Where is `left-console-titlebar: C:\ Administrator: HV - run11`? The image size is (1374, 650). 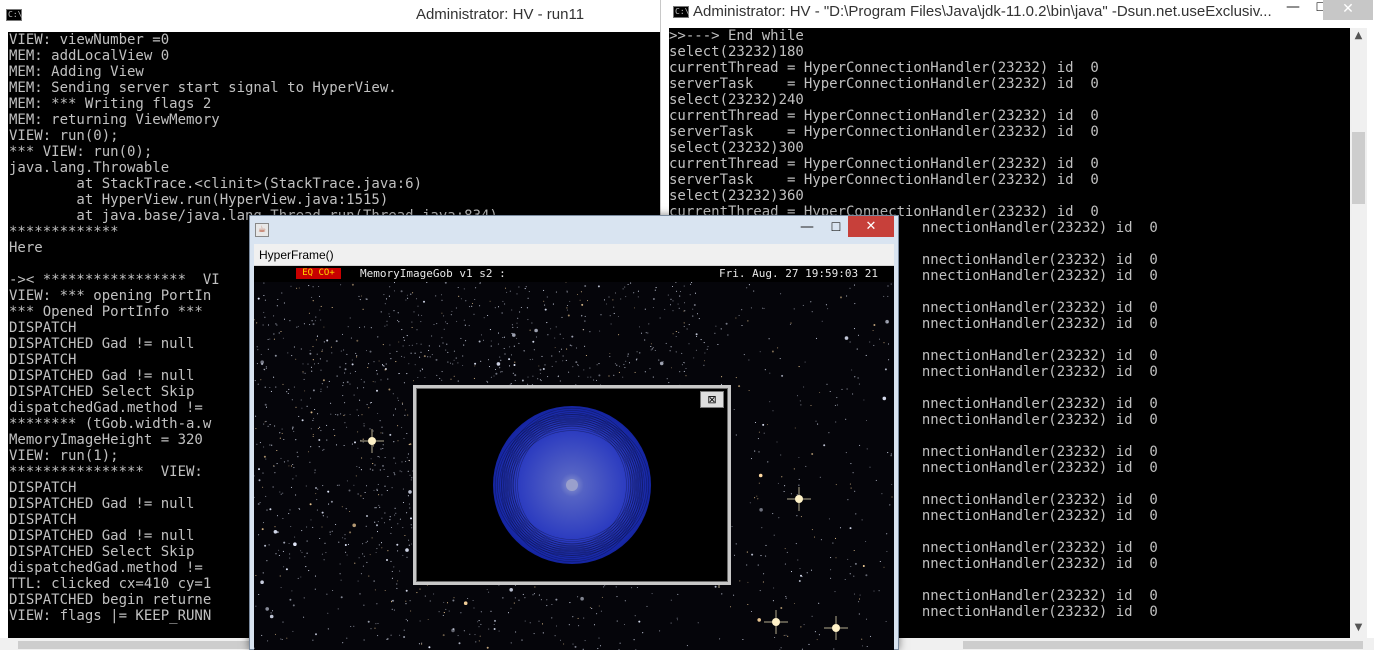 left-console-titlebar: C:\ Administrator: HV - run11 is located at coordinates (330, 16).